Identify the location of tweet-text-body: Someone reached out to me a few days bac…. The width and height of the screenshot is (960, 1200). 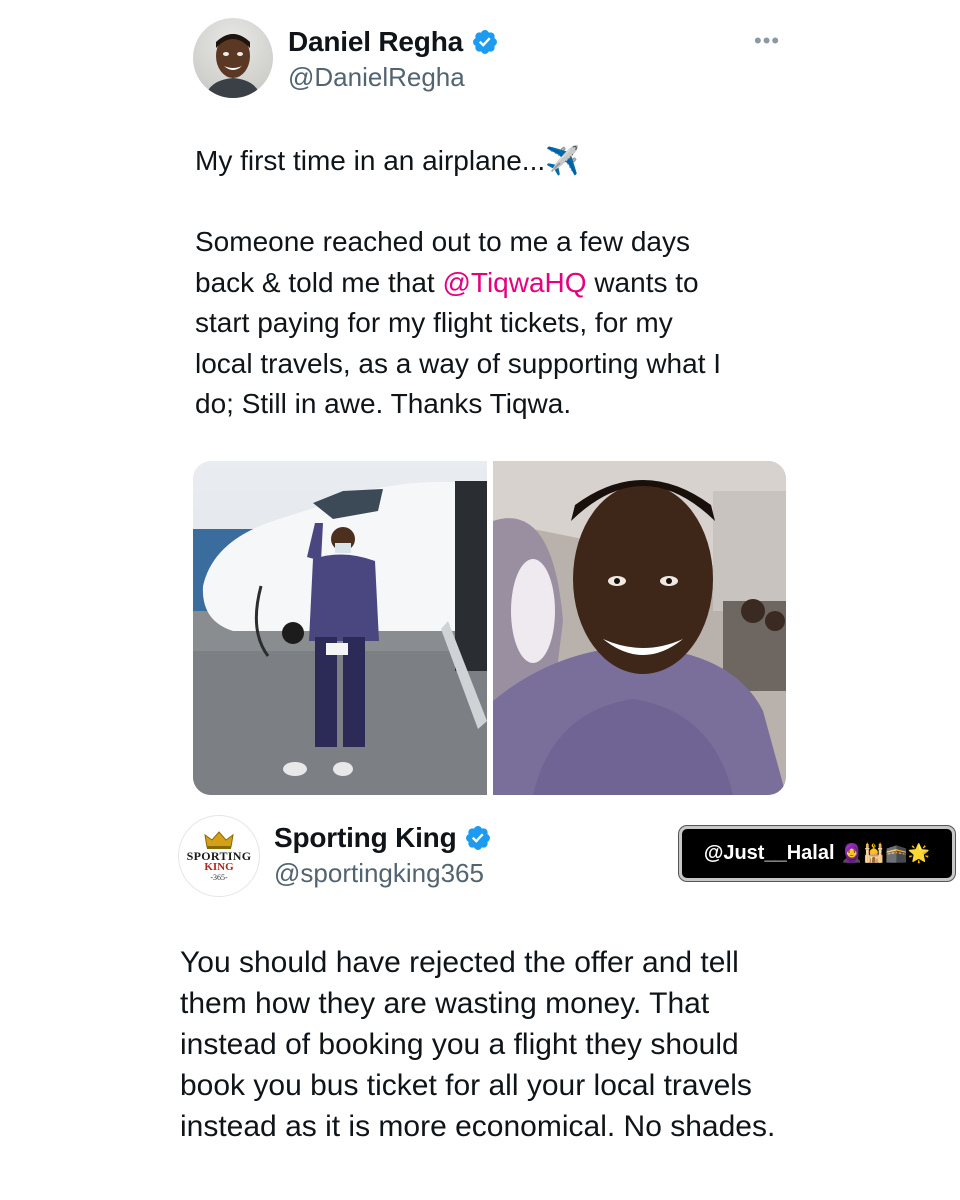
(495, 323).